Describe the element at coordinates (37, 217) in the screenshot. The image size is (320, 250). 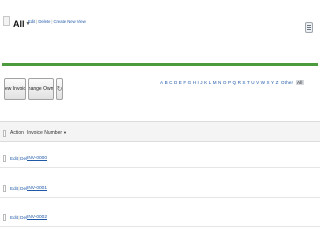
I see `invoice-number-link: INV-0002` at that location.